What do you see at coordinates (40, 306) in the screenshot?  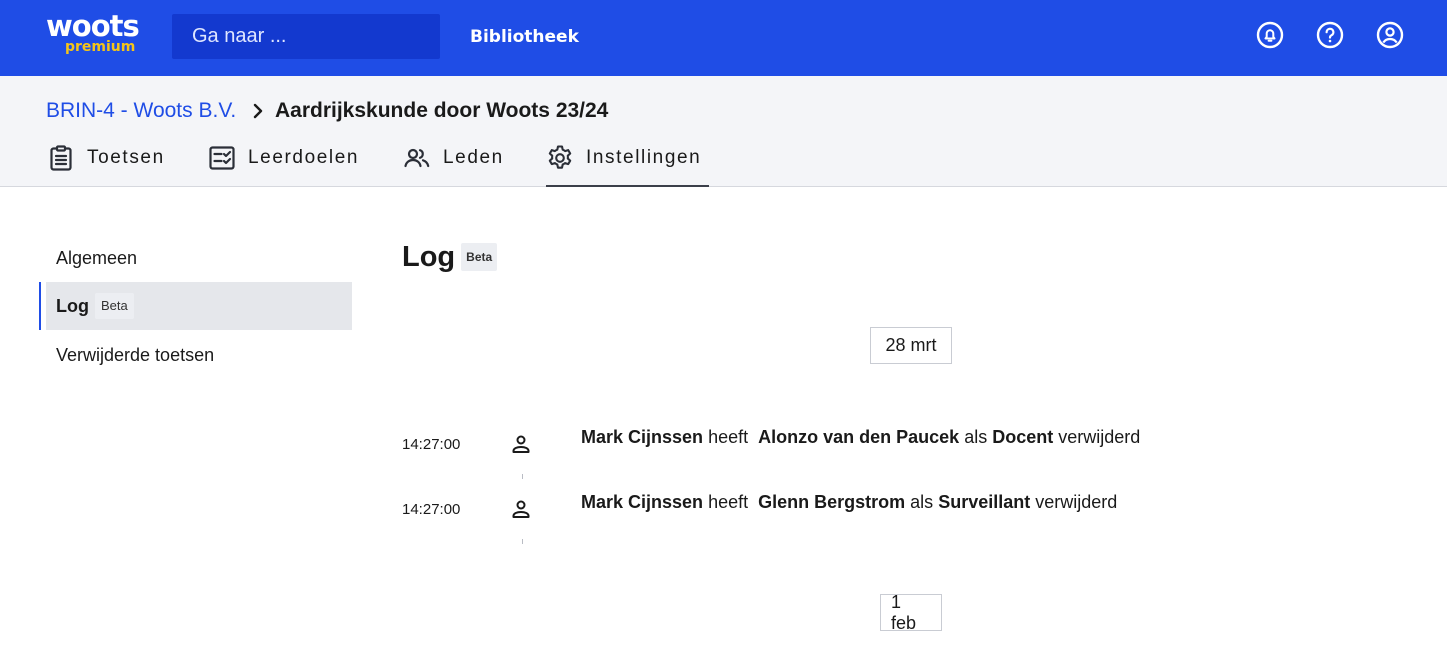 I see `sidebar-active-indicator` at bounding box center [40, 306].